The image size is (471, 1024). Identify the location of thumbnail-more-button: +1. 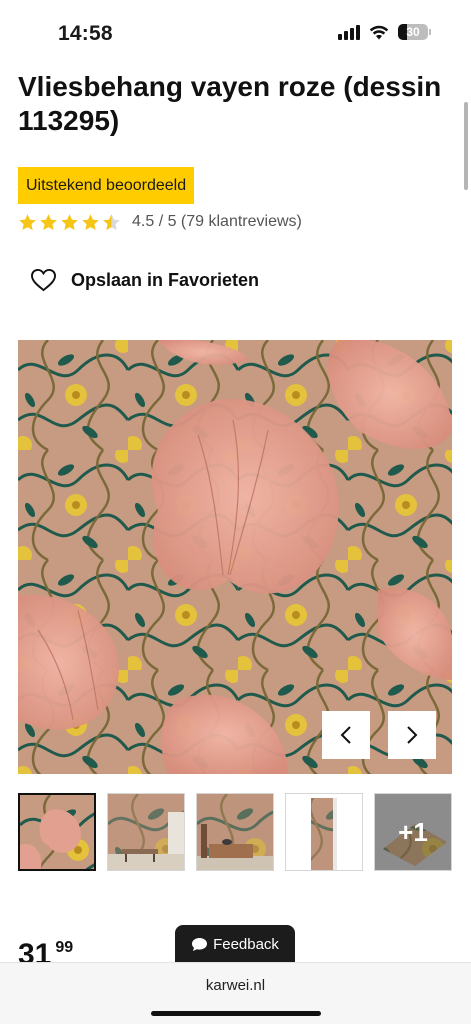
(413, 832).